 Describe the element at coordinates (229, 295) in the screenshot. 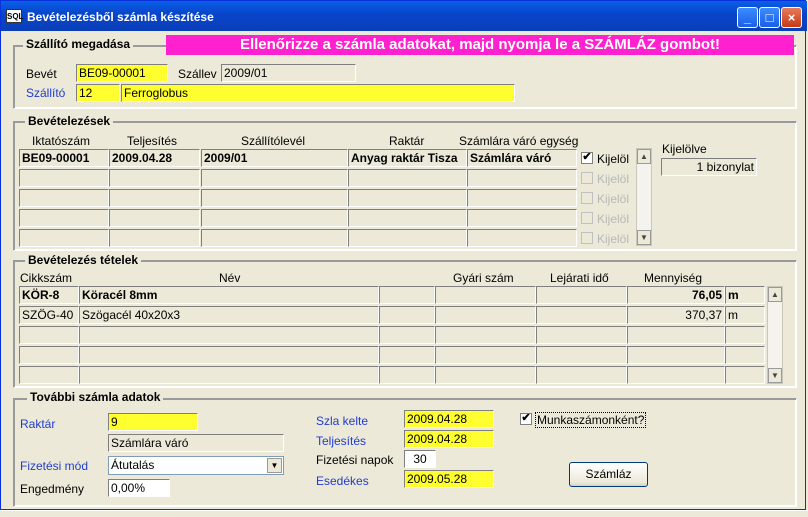

I see `cell-nev: Köracél 8mm` at that location.